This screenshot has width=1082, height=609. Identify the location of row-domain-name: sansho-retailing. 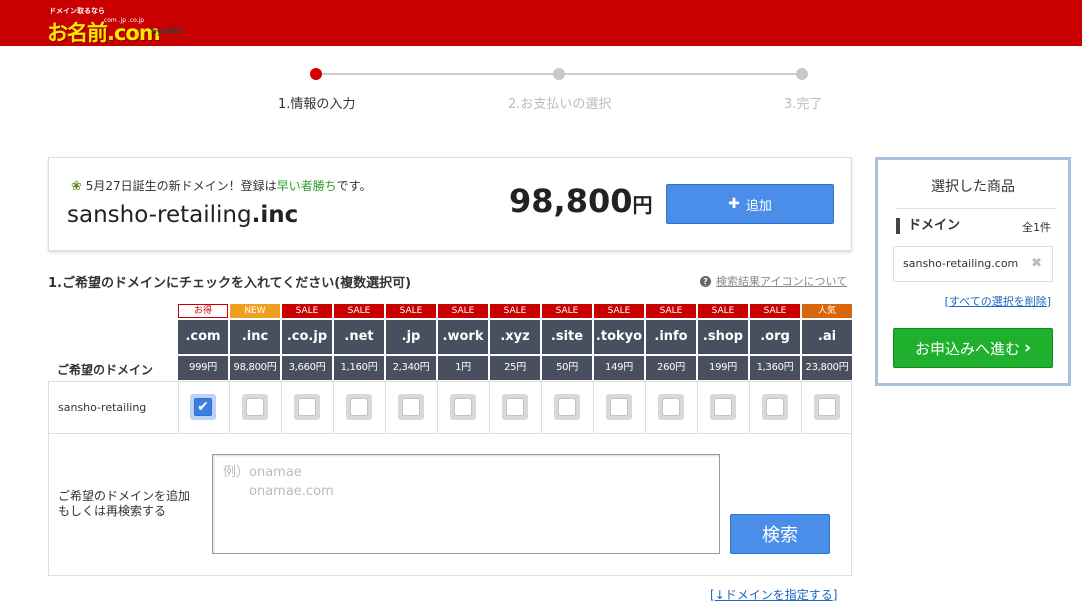
(102, 407).